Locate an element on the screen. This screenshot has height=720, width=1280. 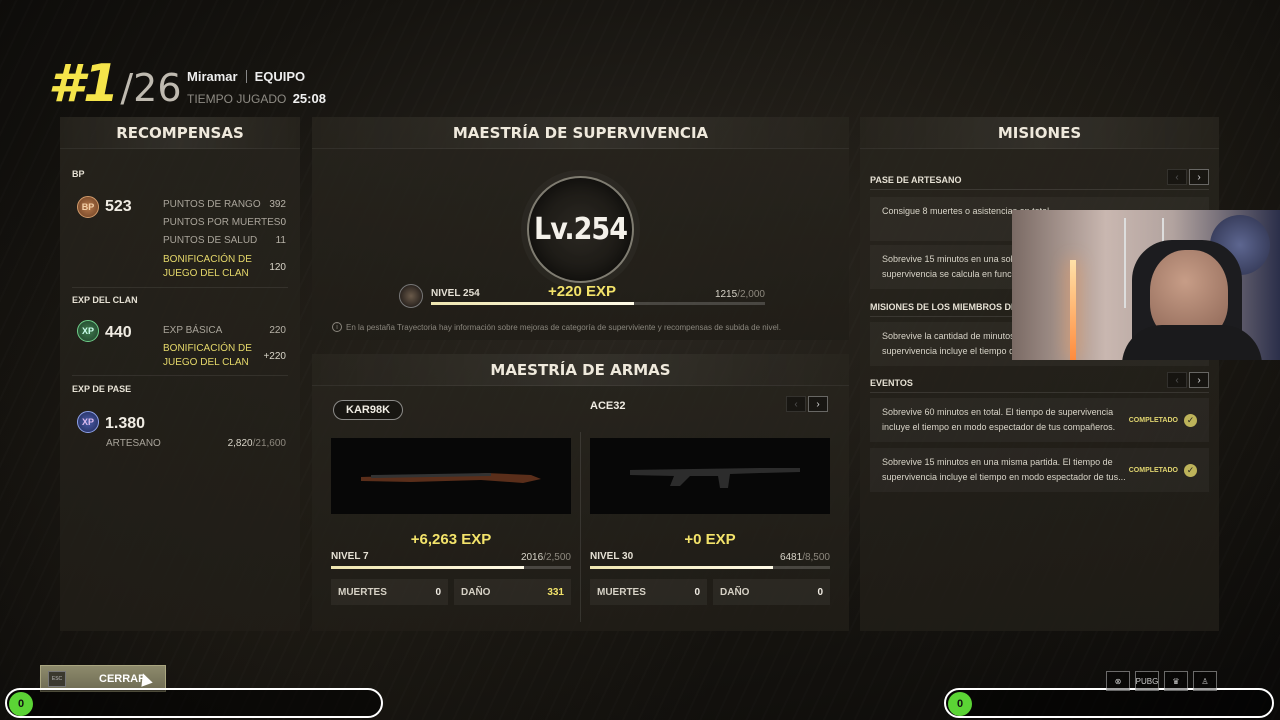
missions-title: MISIONES is located at coordinates (1039, 133).